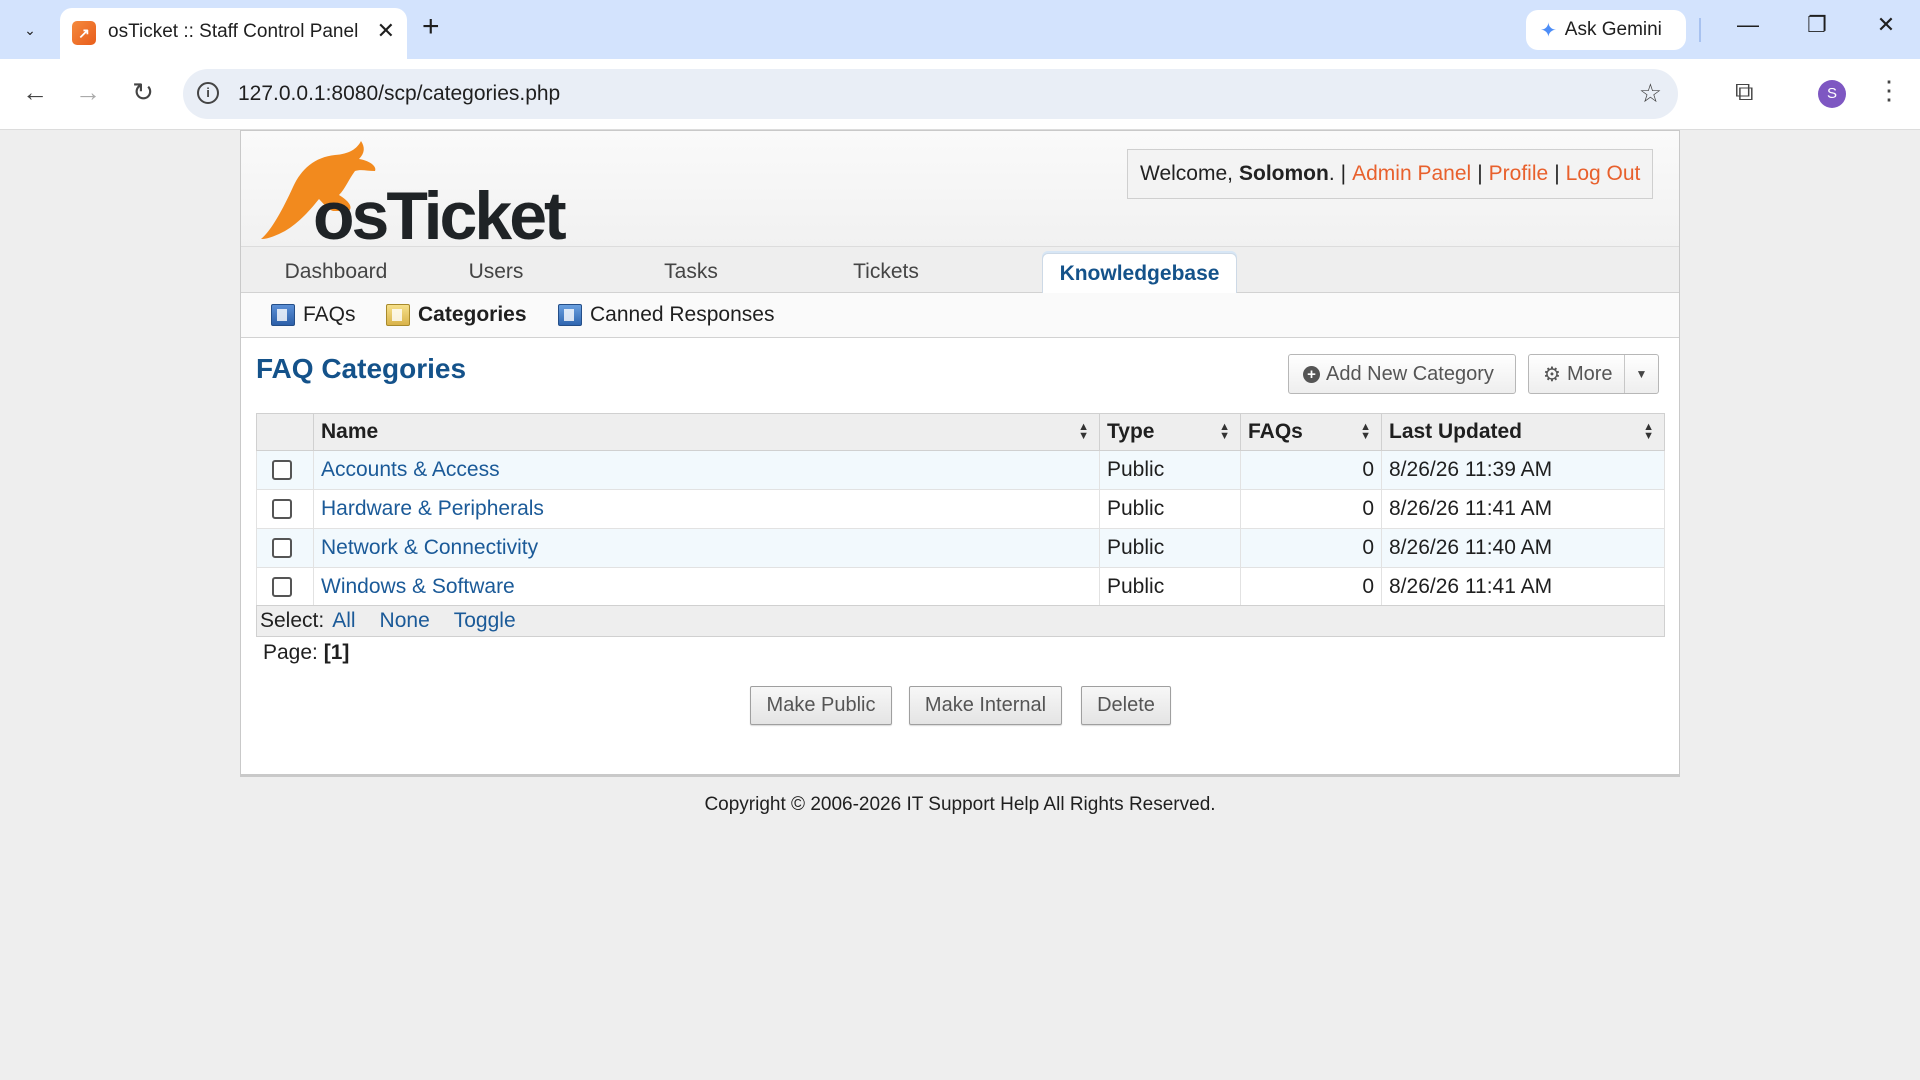 The width and height of the screenshot is (1920, 1080). I want to click on close-icon: ✕, so click(386, 31).